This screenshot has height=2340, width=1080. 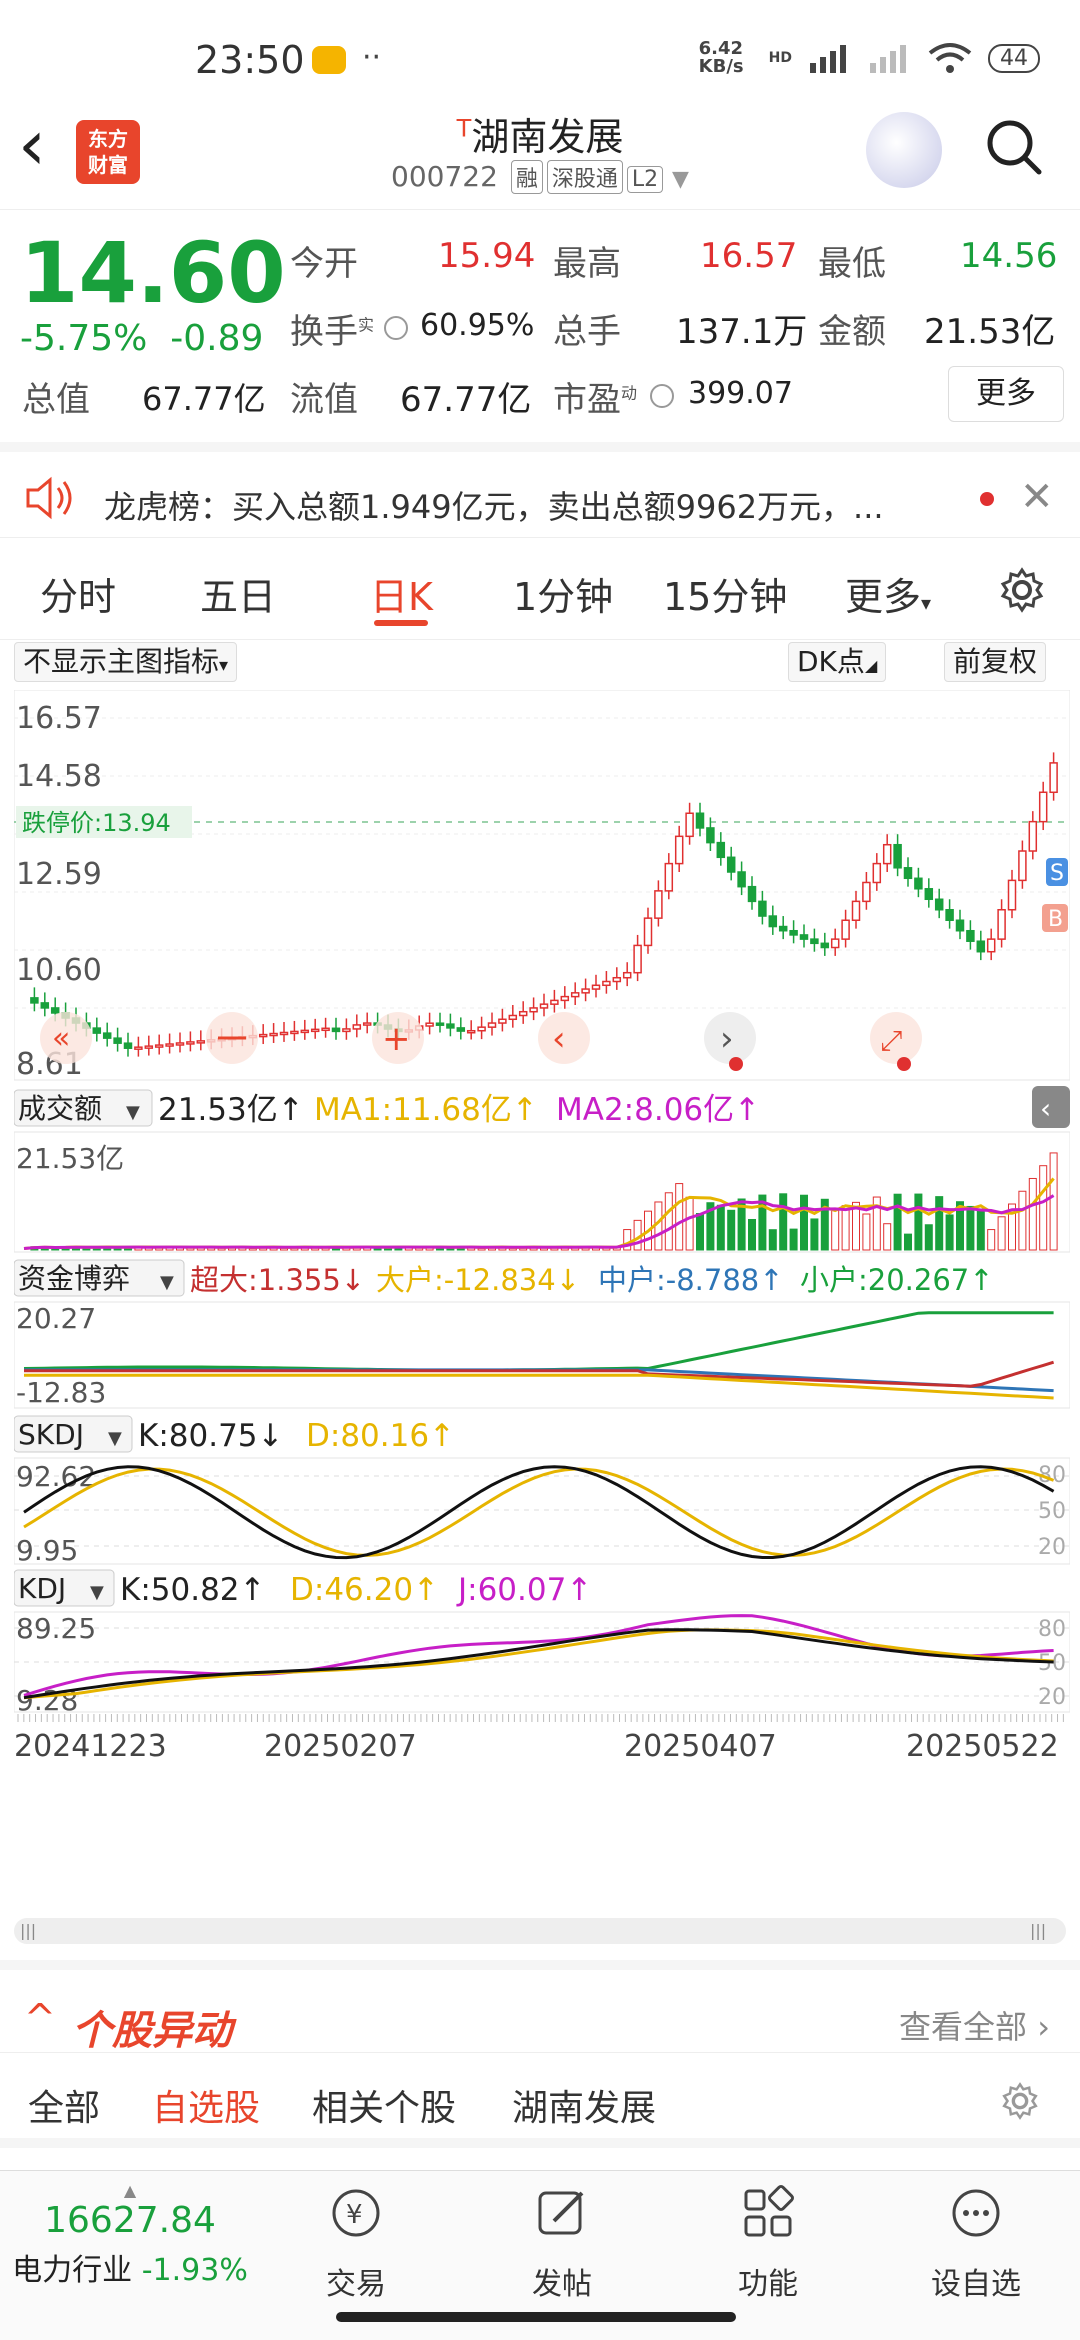 What do you see at coordinates (426, 1110) in the screenshot?
I see `volume-ma1: MA1:11.68亿↑` at bounding box center [426, 1110].